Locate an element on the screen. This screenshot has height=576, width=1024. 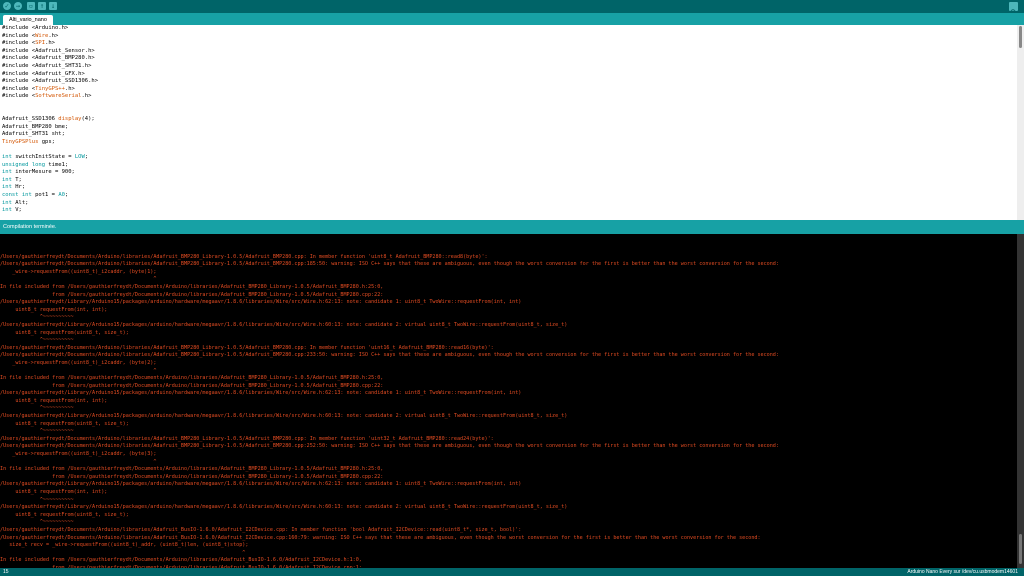
save-icon: ↓ is located at coordinates (53, 6).